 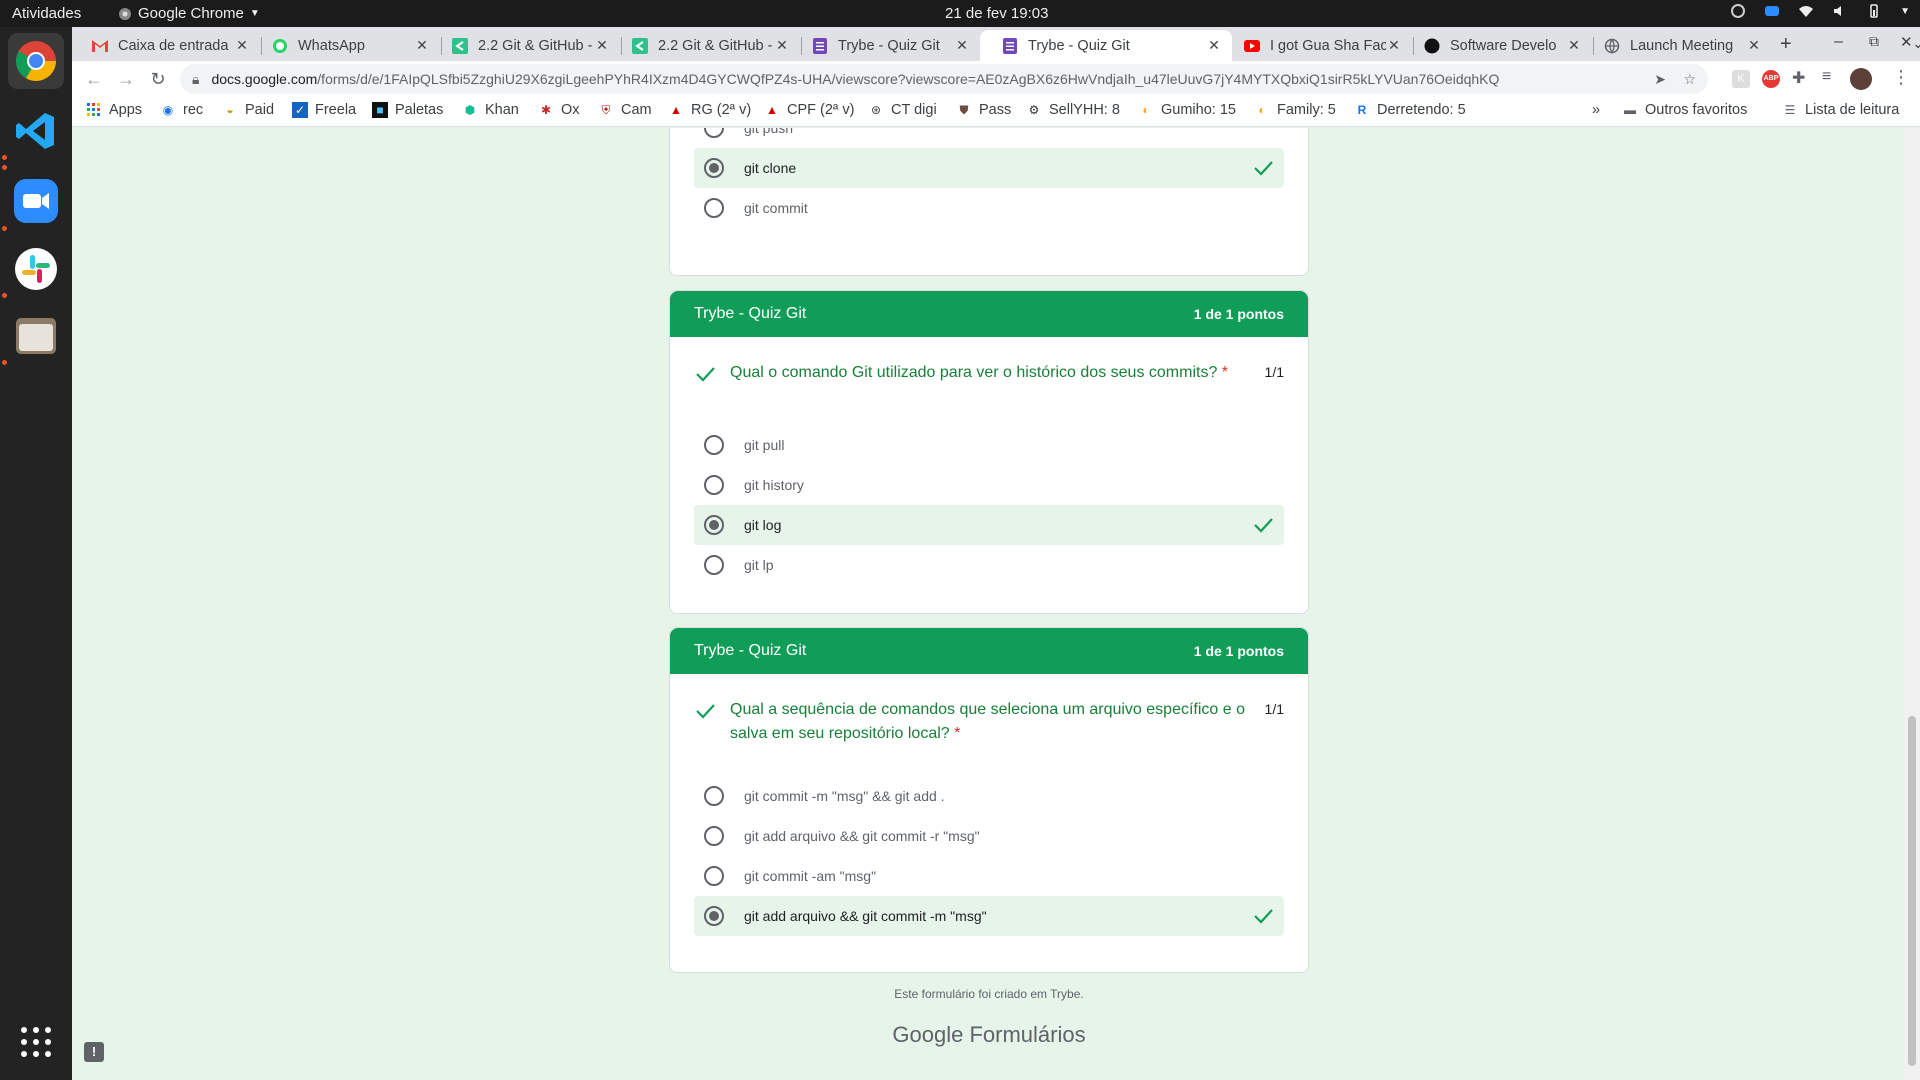 What do you see at coordinates (989, 836) in the screenshot?
I see `option: git add arquivo && git commit -r "msg"` at bounding box center [989, 836].